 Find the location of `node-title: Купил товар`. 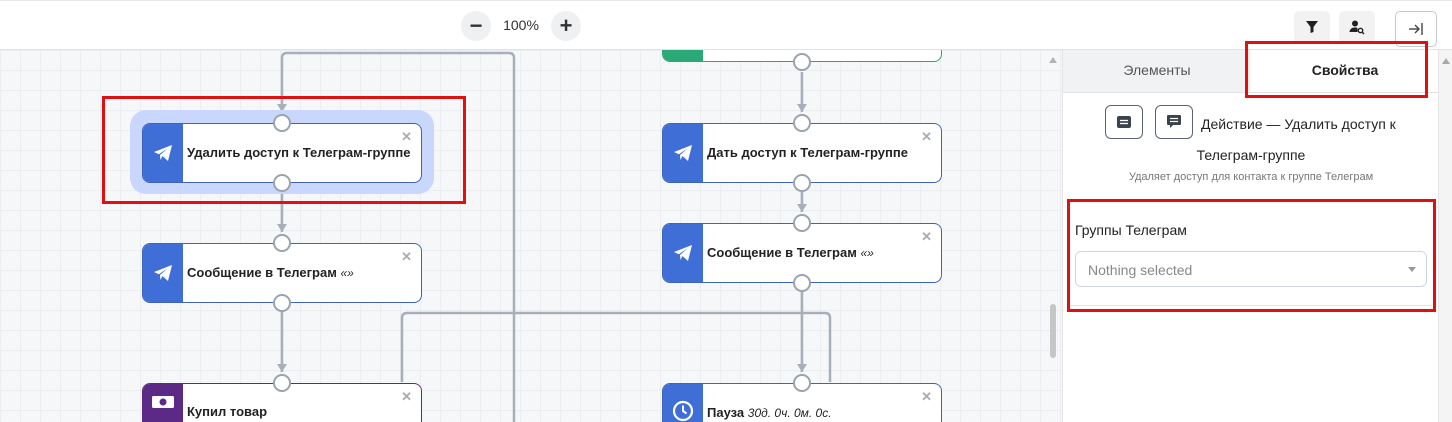

node-title: Купил товар is located at coordinates (227, 411).